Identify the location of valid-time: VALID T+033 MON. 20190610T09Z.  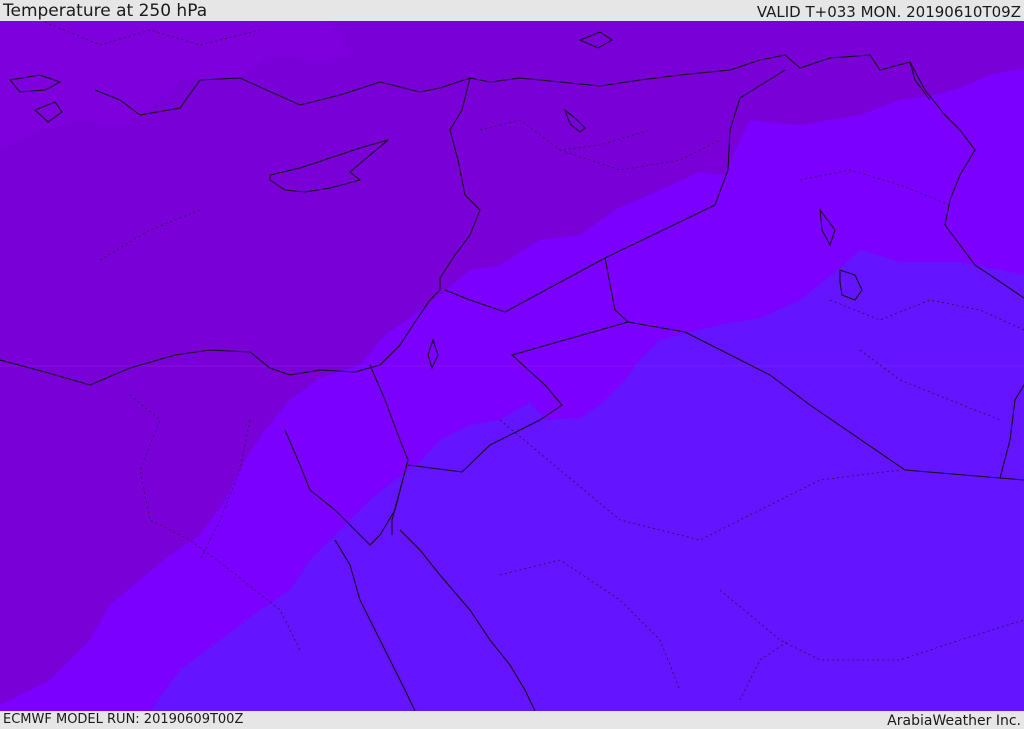
(888, 12).